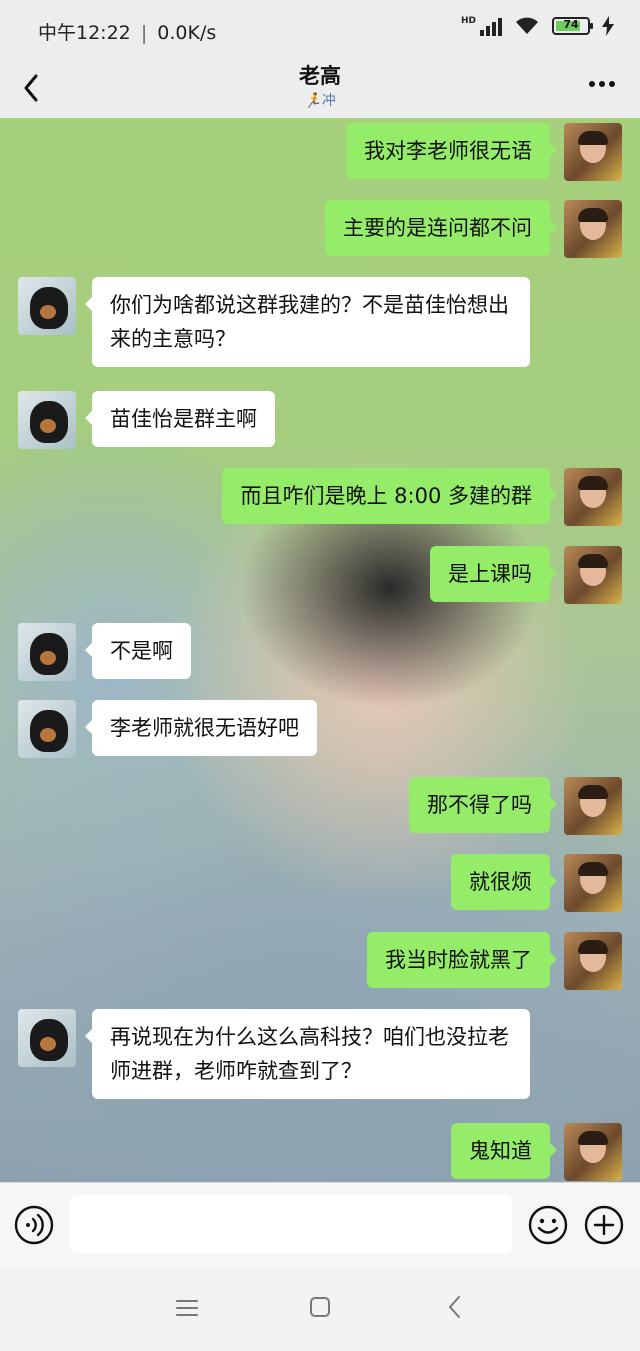 The height and width of the screenshot is (1351, 640). I want to click on received-bubble: 你们为啥都说这群我建的？不是苗佳怡想出来的主意吗？, so click(307, 322).